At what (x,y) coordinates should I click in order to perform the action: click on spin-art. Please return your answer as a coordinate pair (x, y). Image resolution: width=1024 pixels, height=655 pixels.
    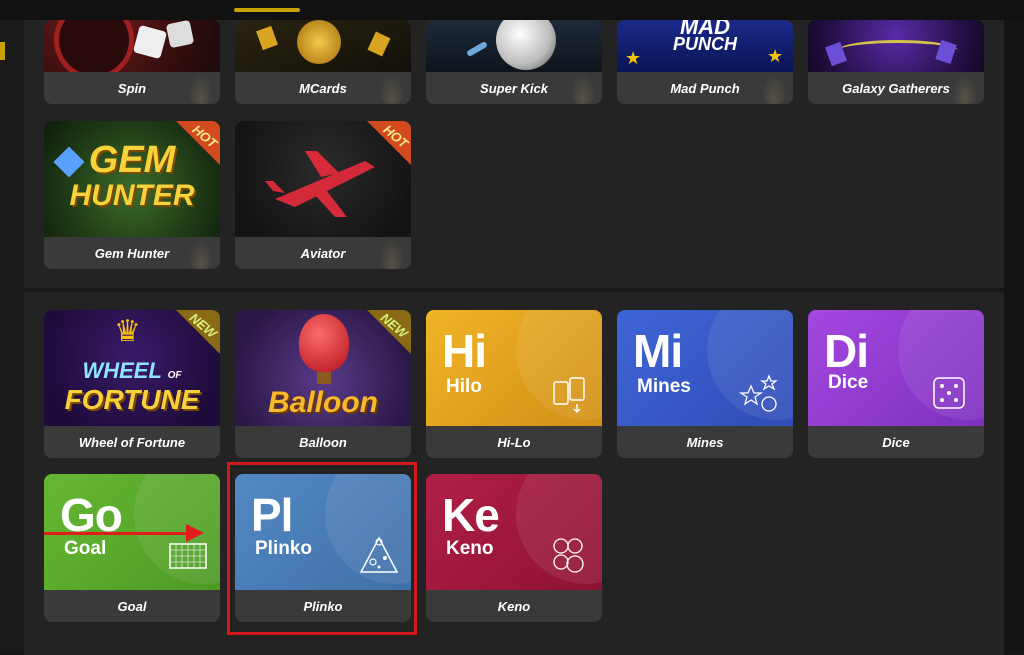
    Looking at the image, I should click on (132, 46).